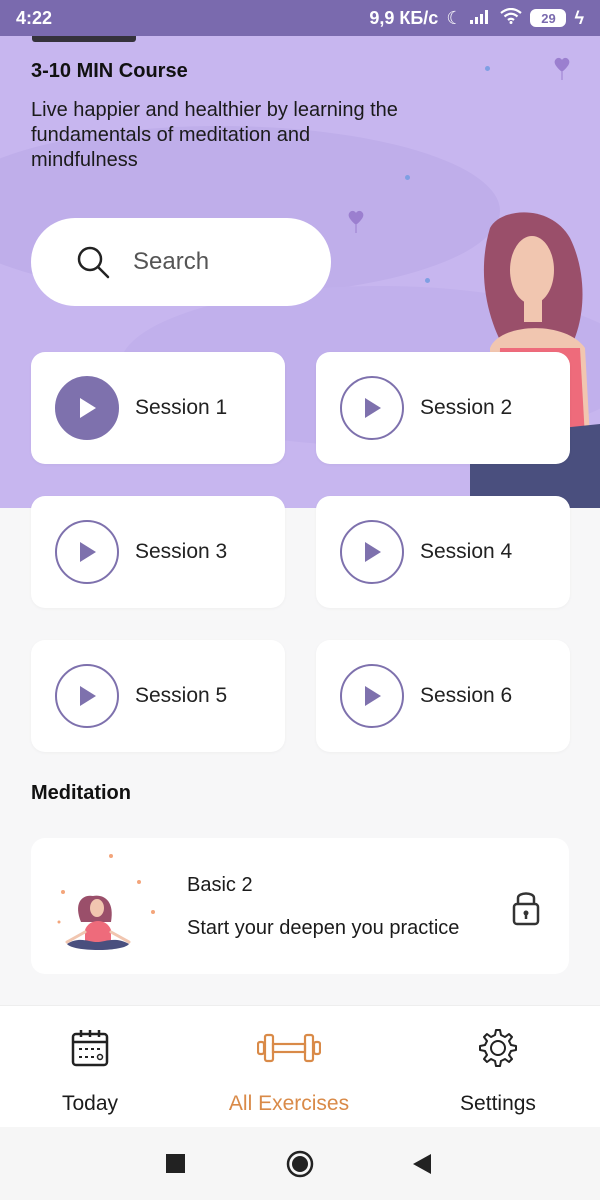 This screenshot has width=600, height=1200. What do you see at coordinates (466, 695) in the screenshot?
I see `session-label: Session 6` at bounding box center [466, 695].